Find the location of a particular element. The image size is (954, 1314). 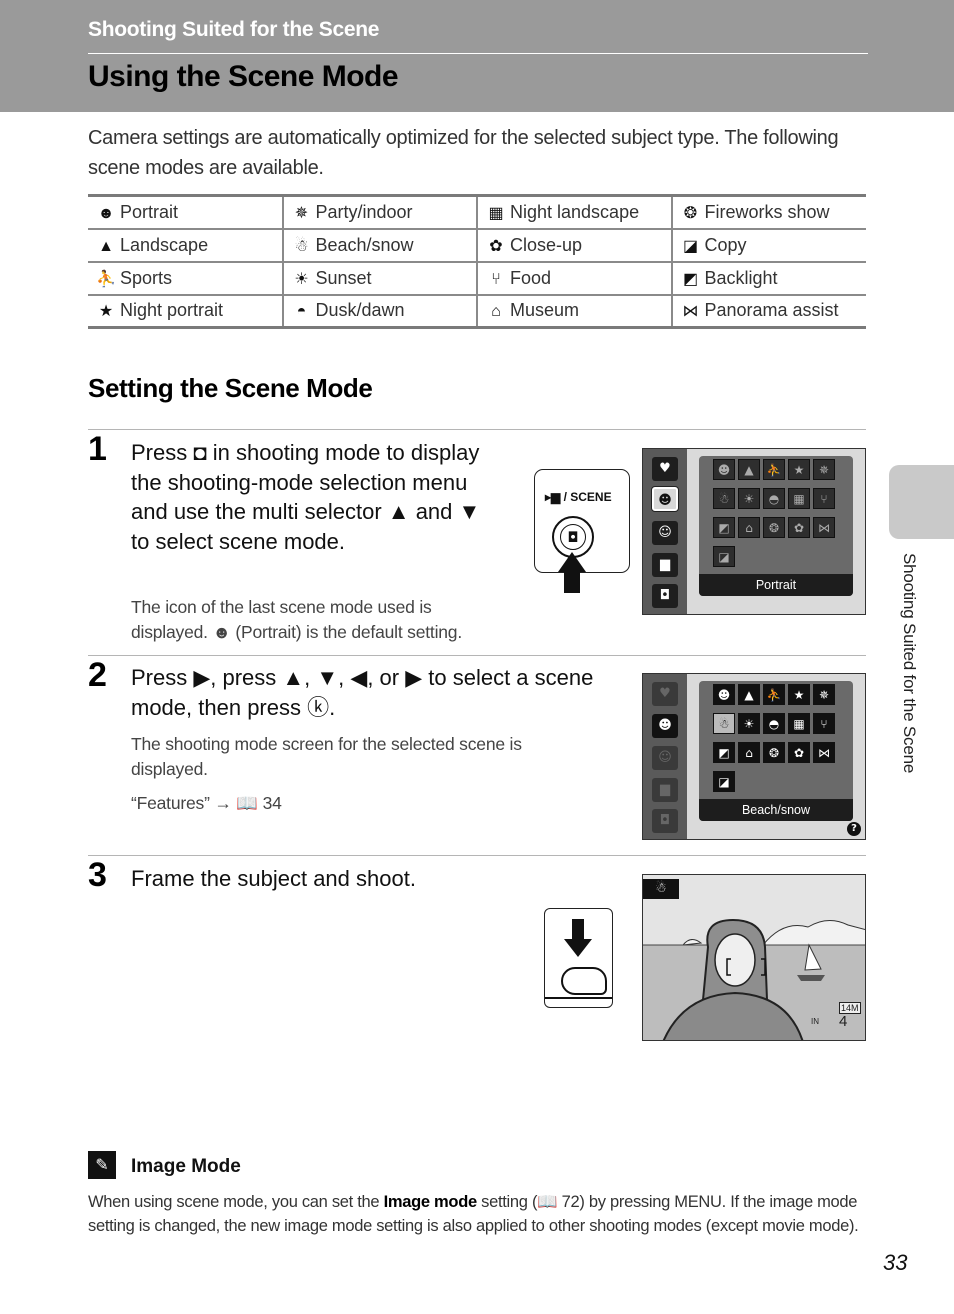

scene-mode-label: Landscape is located at coordinates (164, 244).